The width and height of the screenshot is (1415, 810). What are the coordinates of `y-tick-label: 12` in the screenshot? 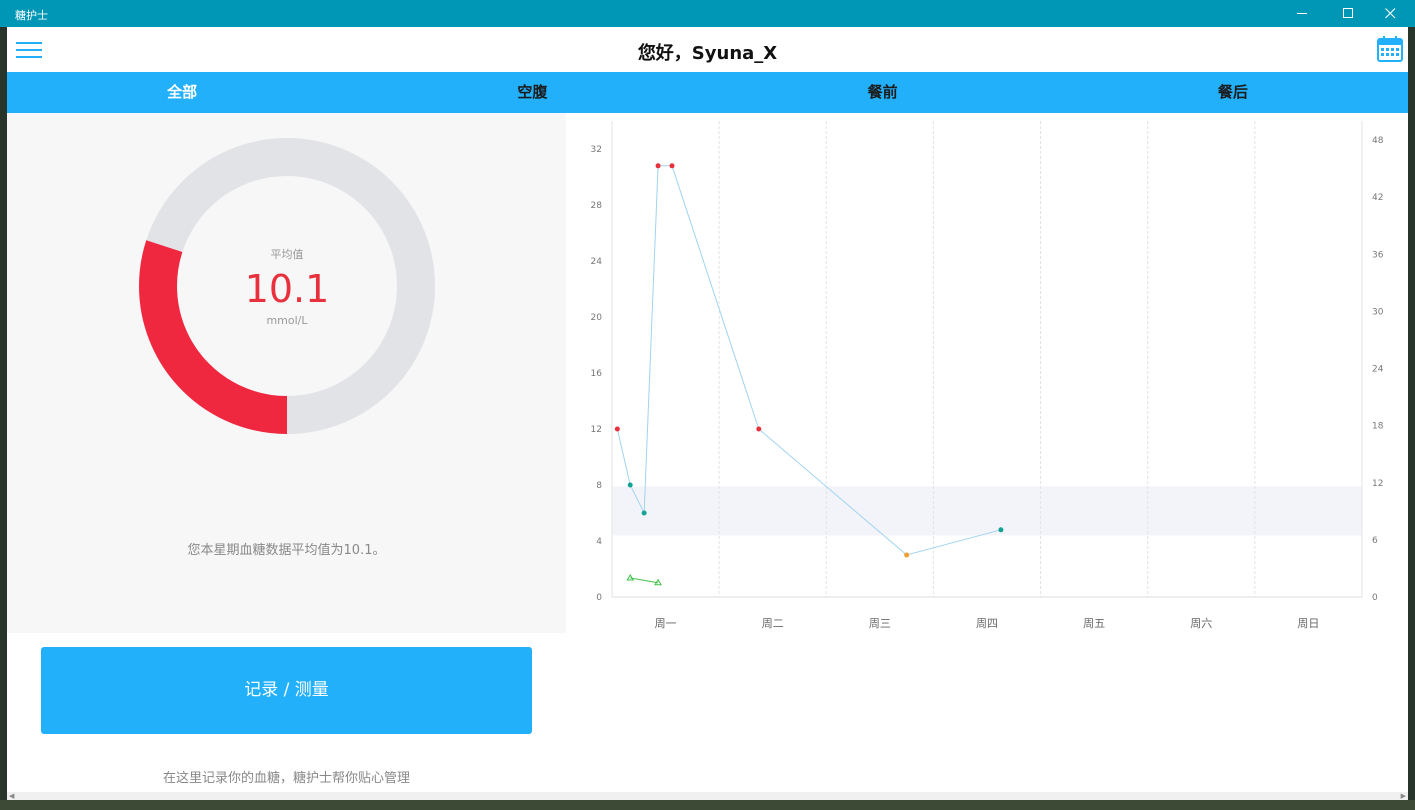 It's located at (596, 430).